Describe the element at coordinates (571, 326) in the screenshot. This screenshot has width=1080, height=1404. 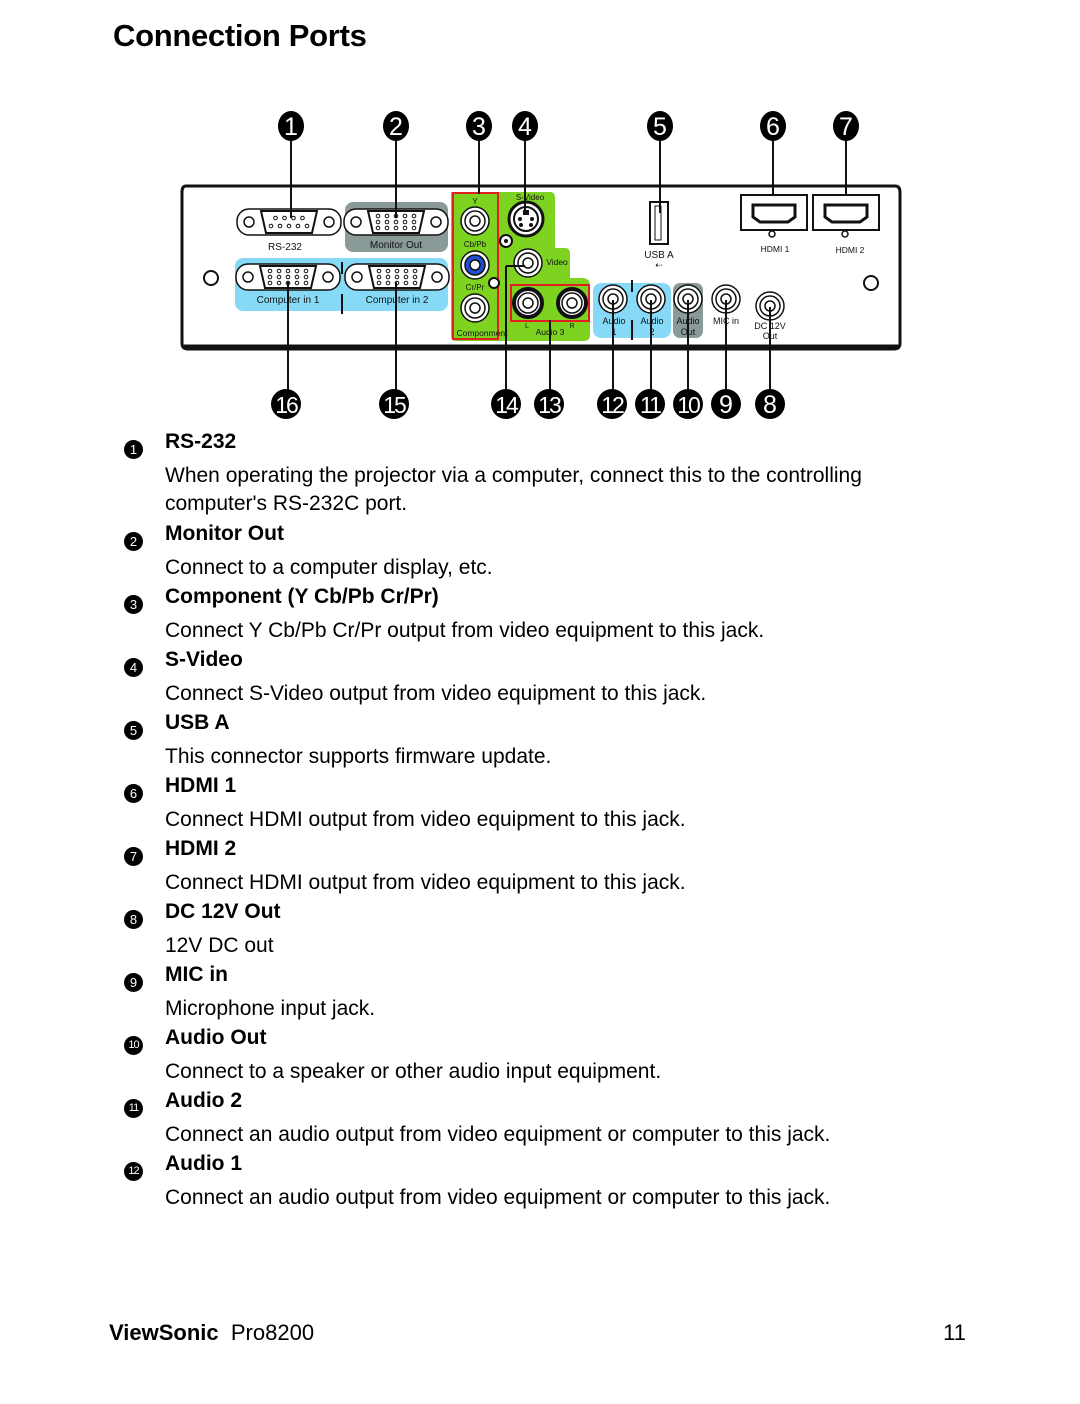
I see `label-audio3-r: R` at that location.